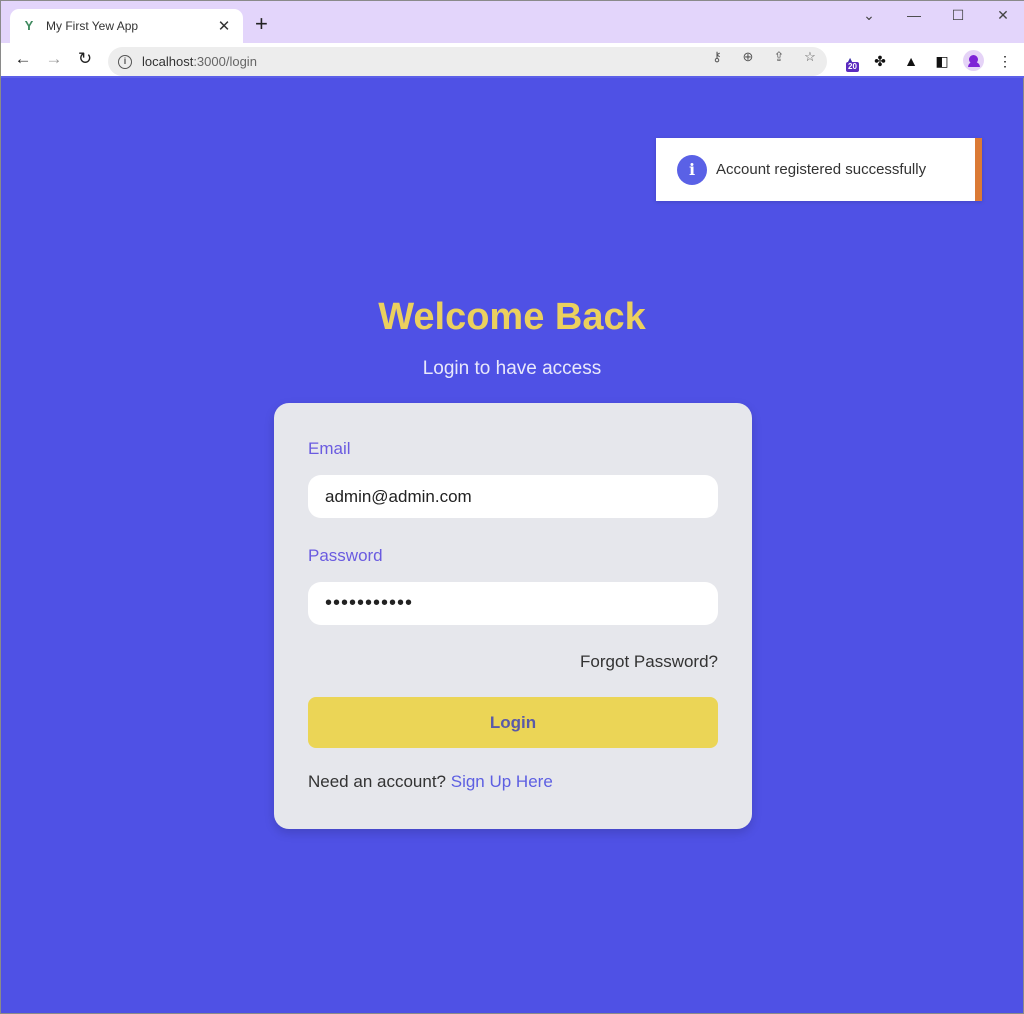 This screenshot has width=1024, height=1014. What do you see at coordinates (911, 61) in the screenshot?
I see `labs-flask-icon: ▲` at bounding box center [911, 61].